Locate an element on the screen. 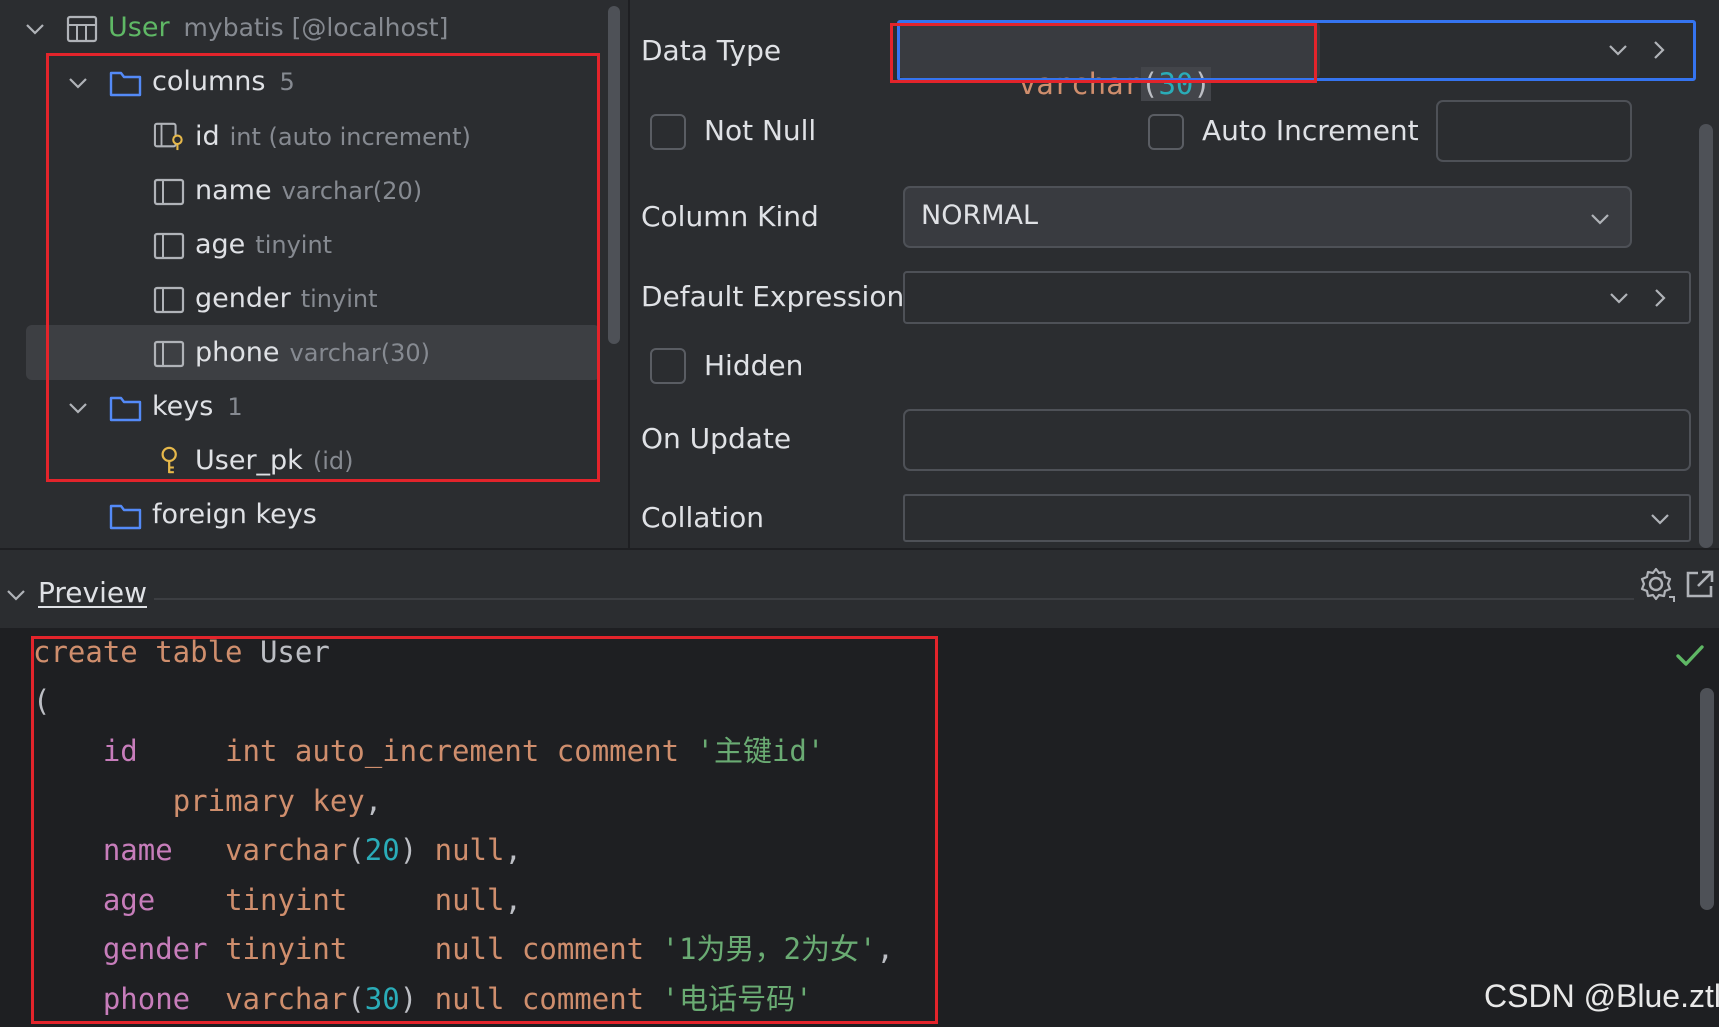  on-update-label: On Update is located at coordinates (716, 438).